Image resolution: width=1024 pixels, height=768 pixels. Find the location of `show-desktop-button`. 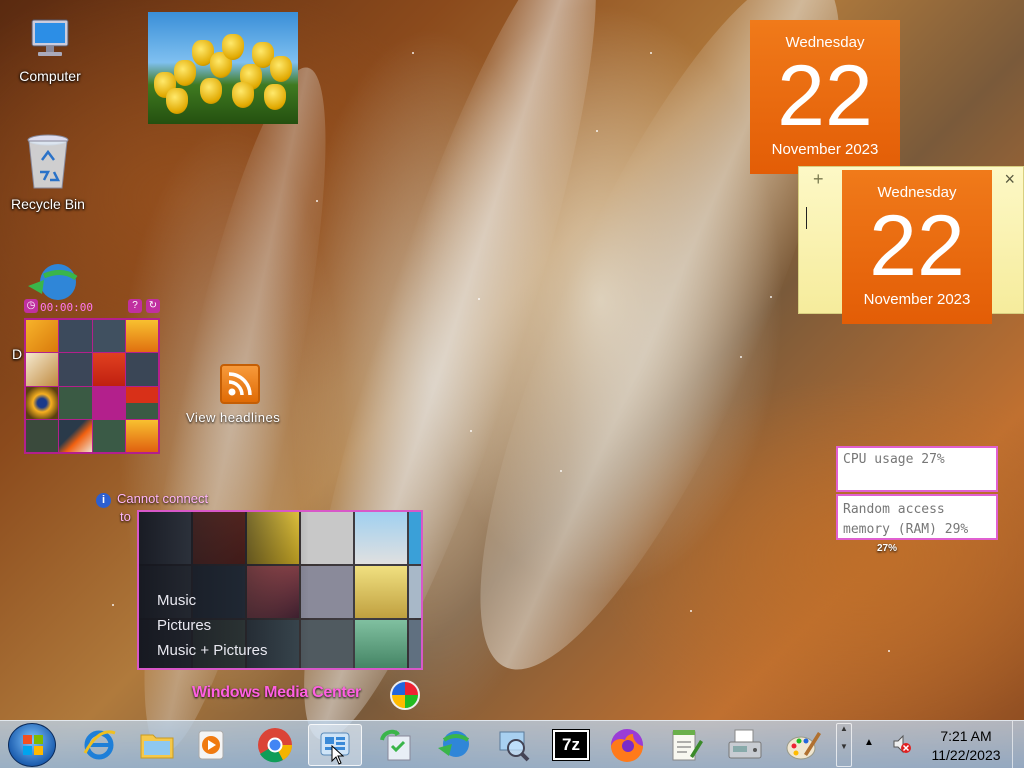

show-desktop-button is located at coordinates (1018, 744).